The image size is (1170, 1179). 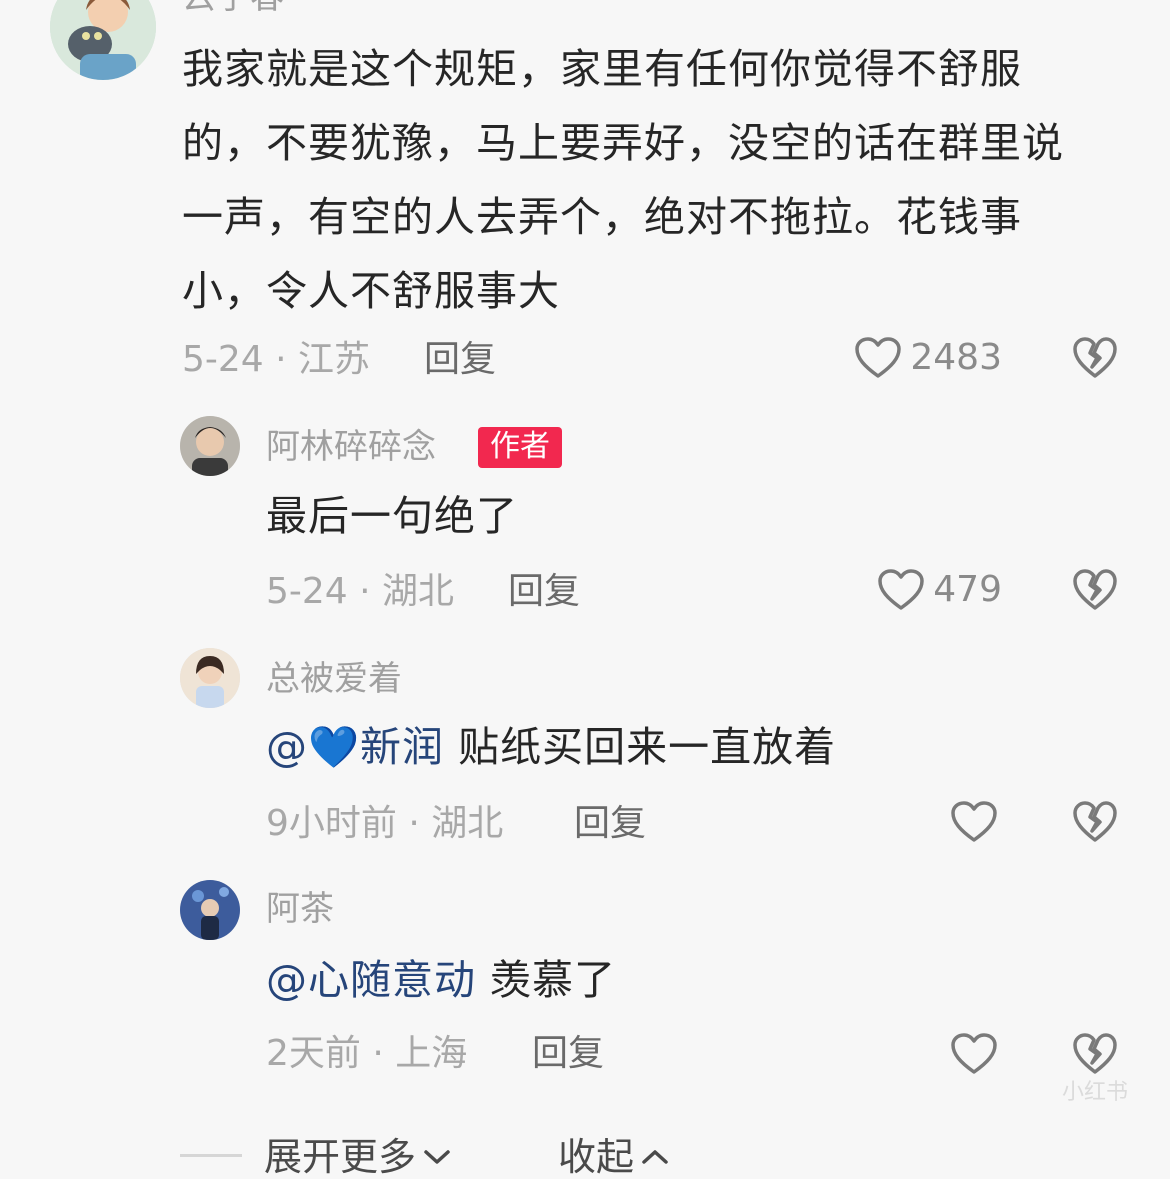 What do you see at coordinates (355, 747) in the screenshot?
I see `mention-link: @💙新润` at bounding box center [355, 747].